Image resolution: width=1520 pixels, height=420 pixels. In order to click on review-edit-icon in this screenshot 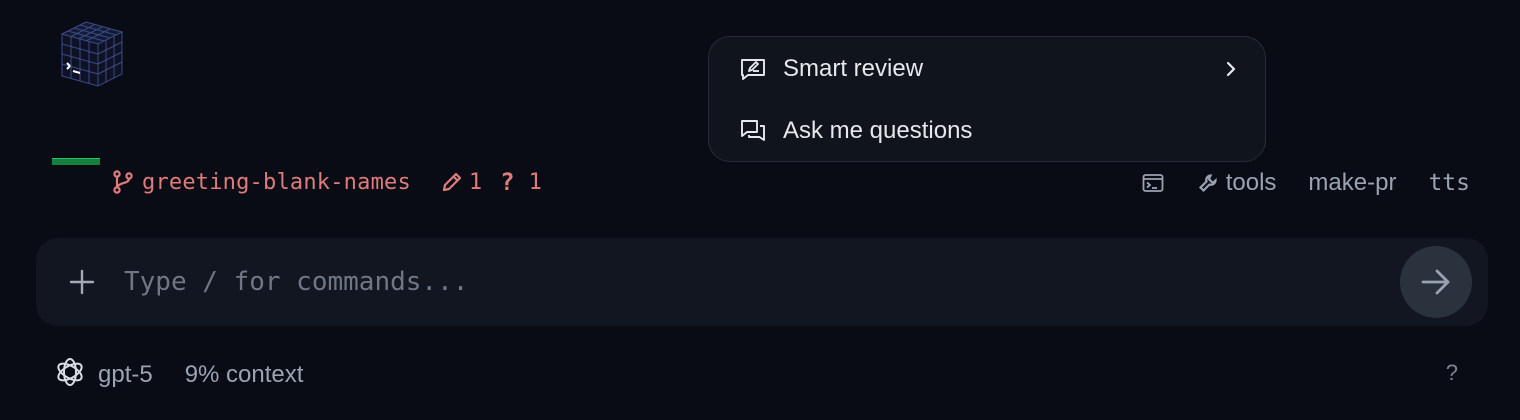, I will do `click(753, 69)`.